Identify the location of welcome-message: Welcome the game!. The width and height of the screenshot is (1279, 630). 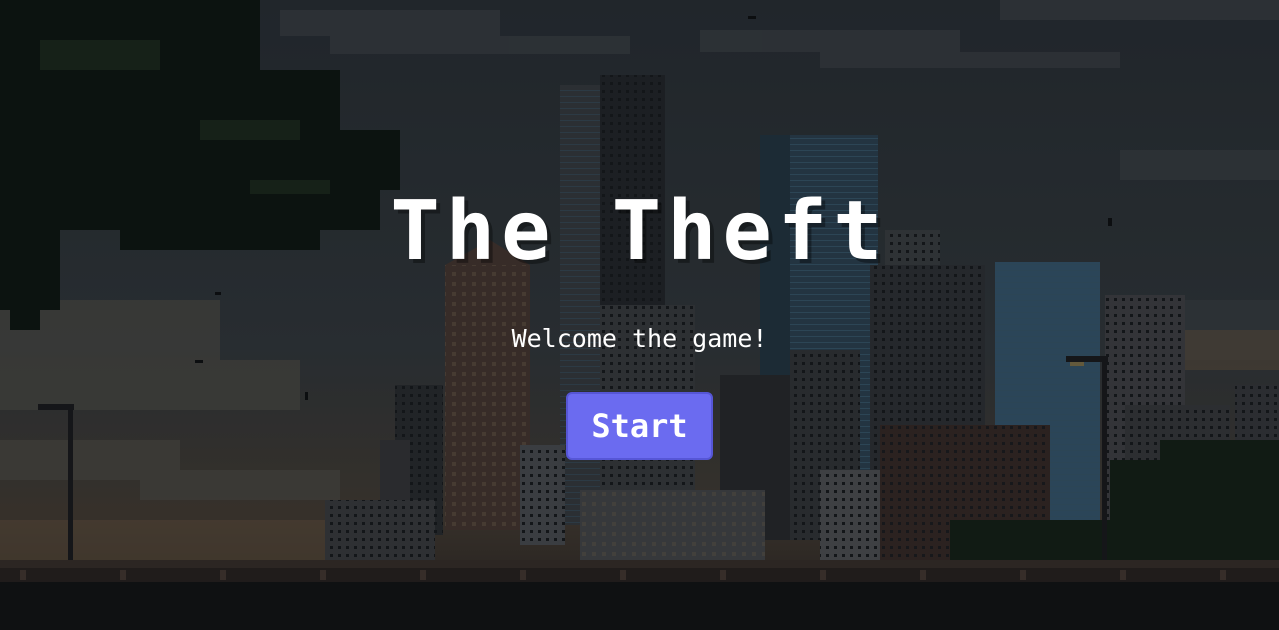
(639, 338).